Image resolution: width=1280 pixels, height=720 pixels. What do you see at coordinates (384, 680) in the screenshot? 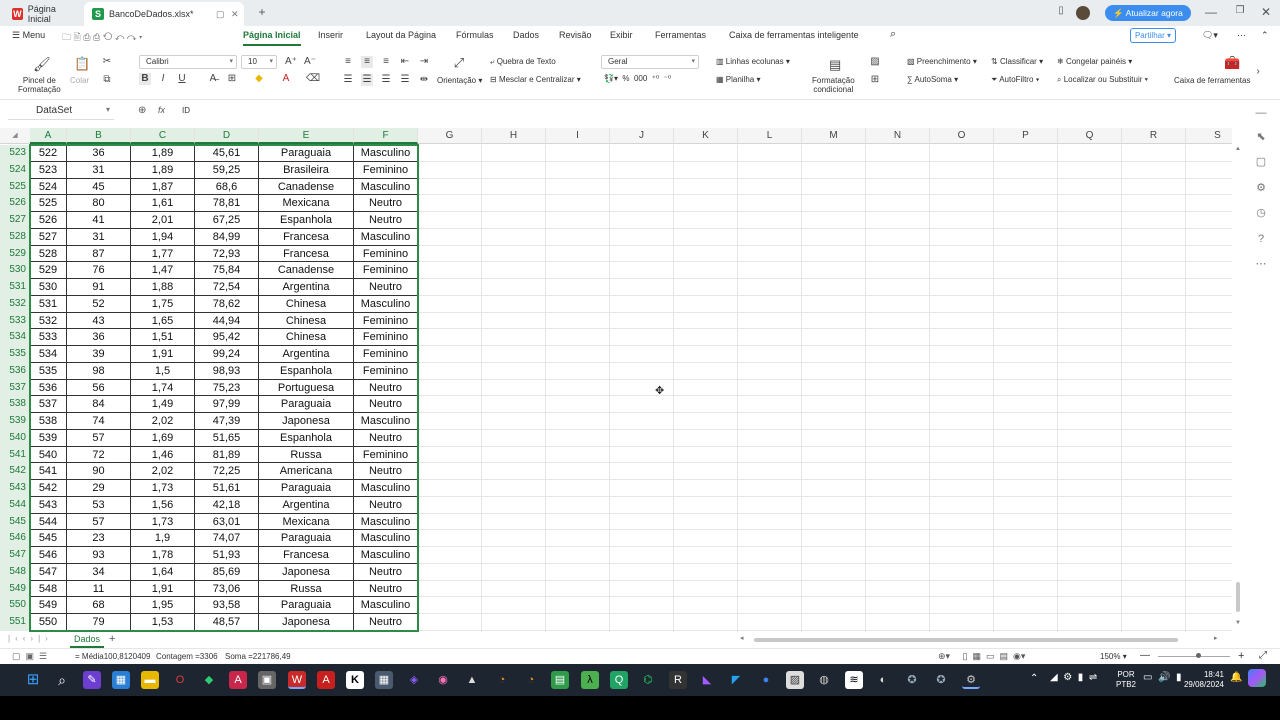
I see `calculator-icon: ▦` at bounding box center [384, 680].